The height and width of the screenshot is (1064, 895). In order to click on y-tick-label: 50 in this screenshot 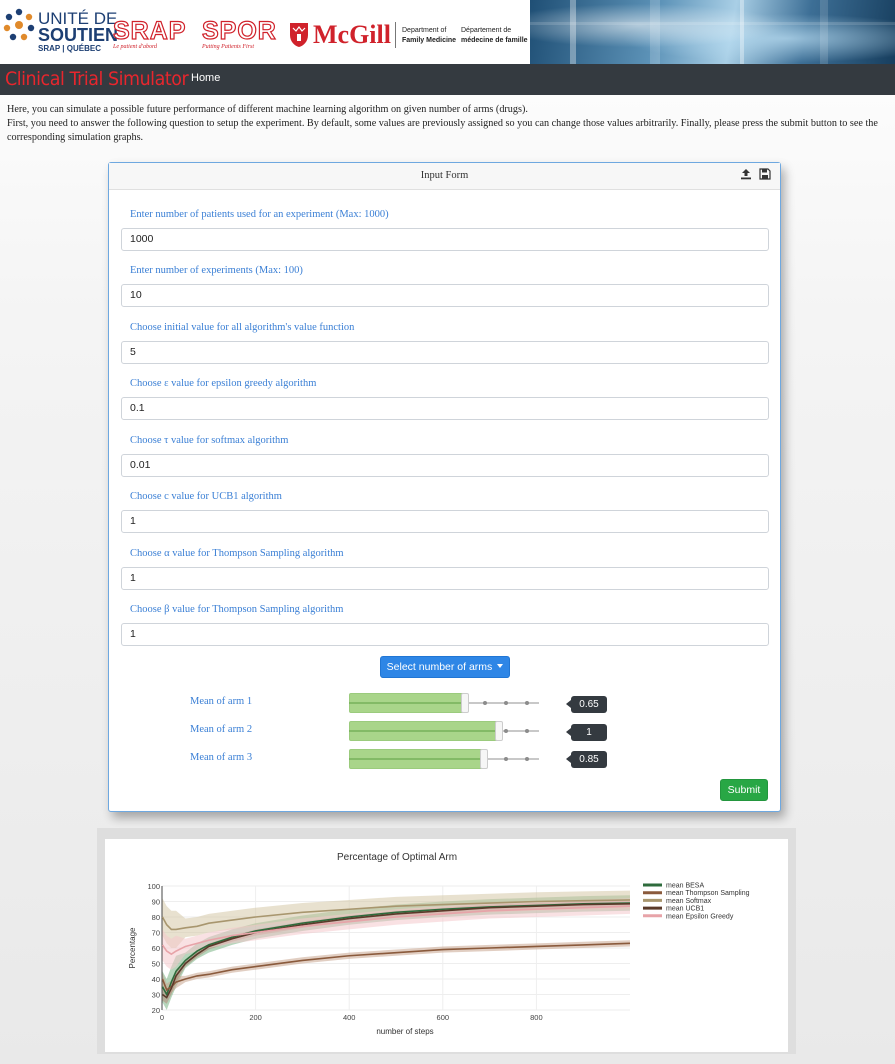, I will do `click(156, 964)`.